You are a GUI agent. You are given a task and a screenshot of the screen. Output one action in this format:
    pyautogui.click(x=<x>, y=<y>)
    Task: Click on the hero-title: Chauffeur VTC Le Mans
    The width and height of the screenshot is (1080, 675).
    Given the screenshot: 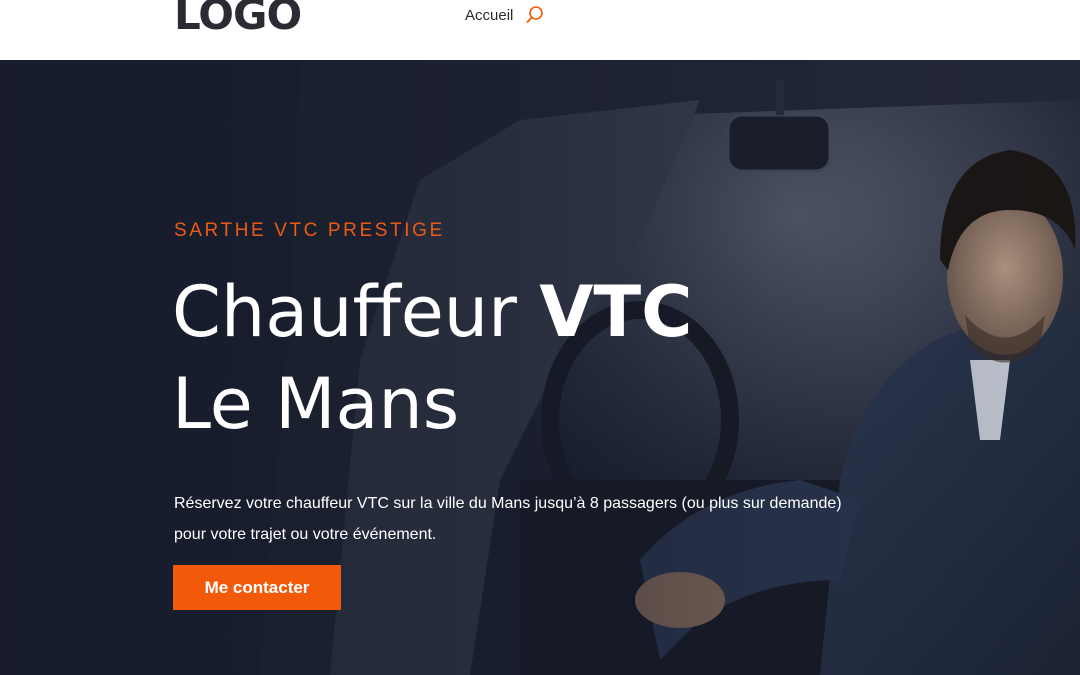 What is the action you would take?
    pyautogui.click(x=432, y=358)
    